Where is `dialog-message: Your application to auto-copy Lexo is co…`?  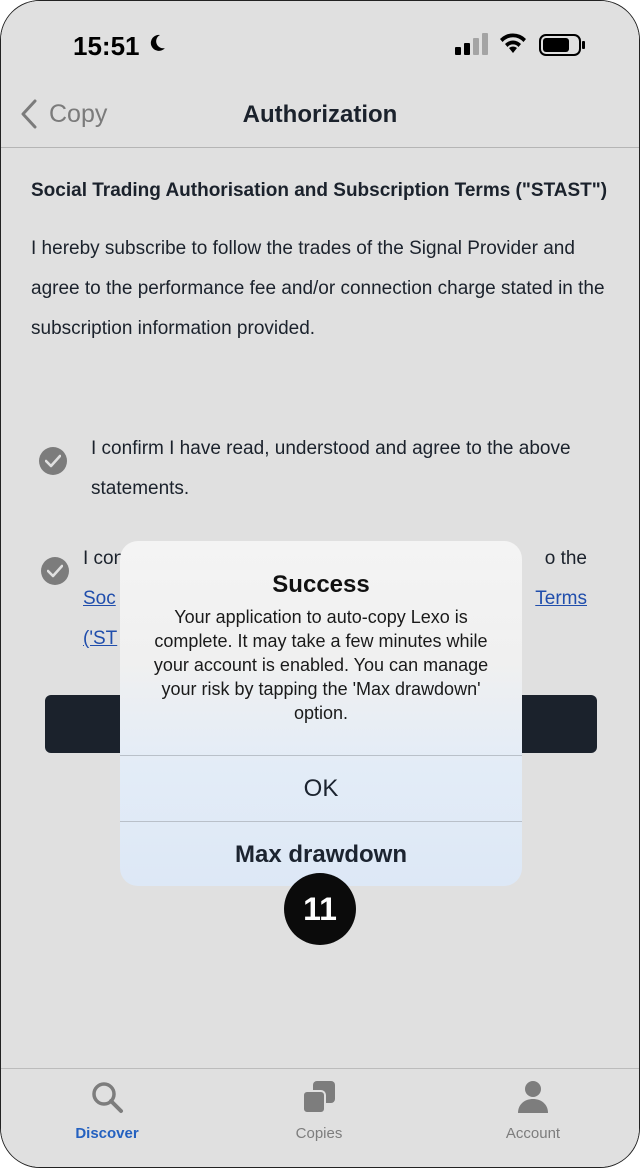 dialog-message: Your application to auto-copy Lexo is co… is located at coordinates (321, 665).